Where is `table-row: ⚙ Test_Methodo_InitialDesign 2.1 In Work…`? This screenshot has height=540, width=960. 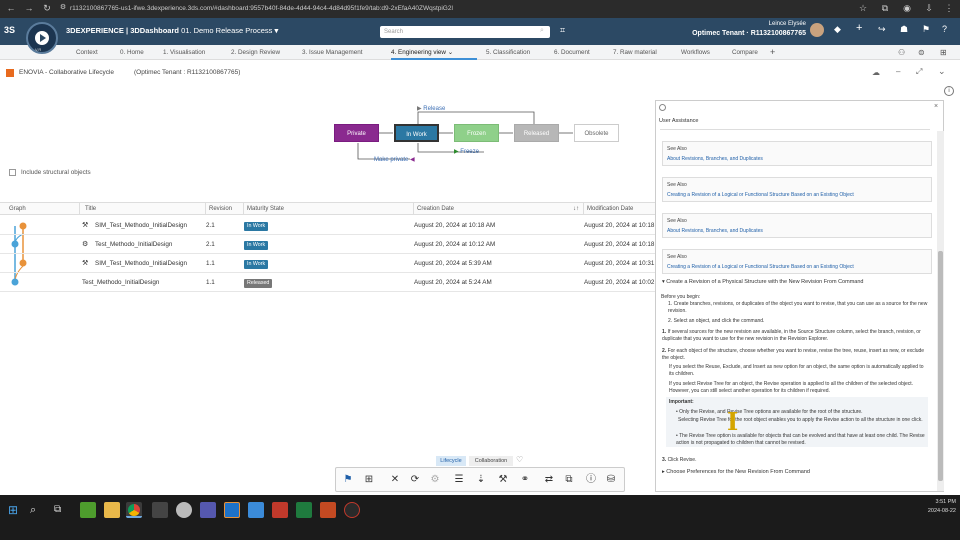 table-row: ⚙ Test_Methodo_InitialDesign 2.1 In Work… is located at coordinates (327, 244).